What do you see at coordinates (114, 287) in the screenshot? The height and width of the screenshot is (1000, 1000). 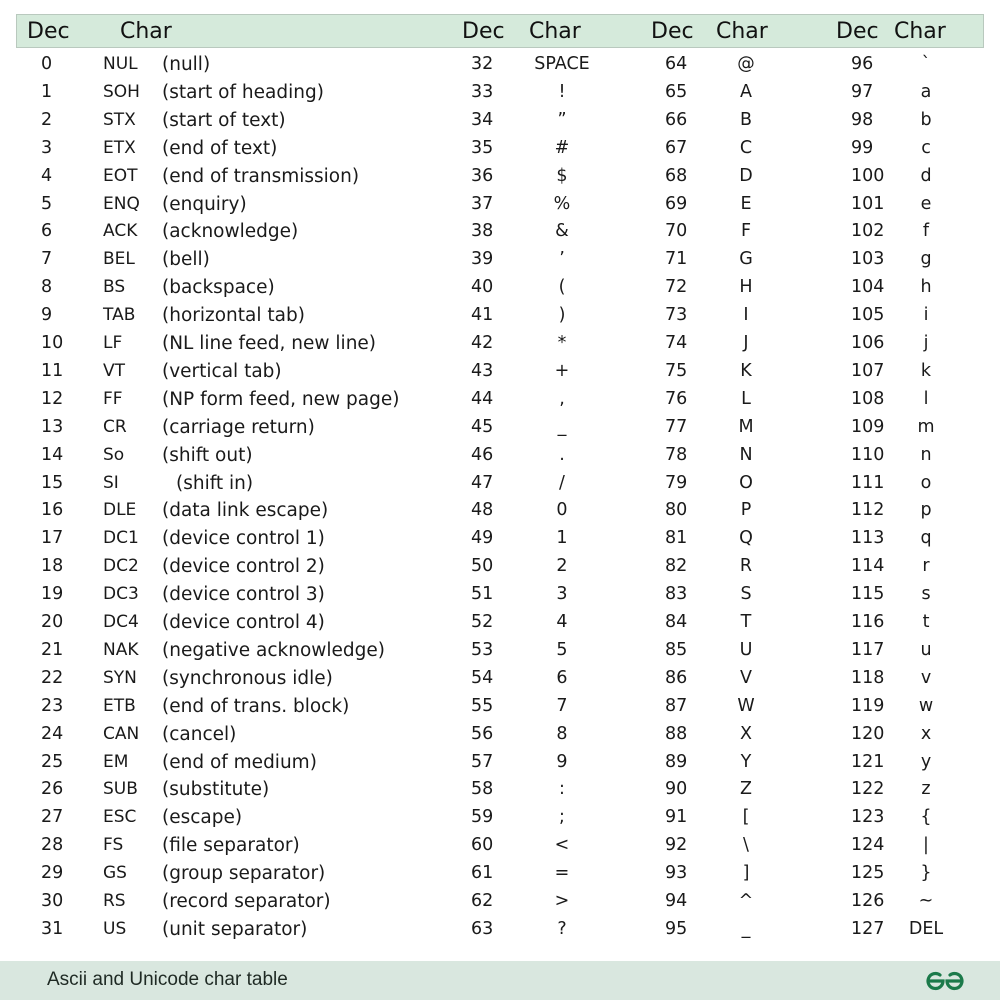 I see `abbreviation-cell: BS` at bounding box center [114, 287].